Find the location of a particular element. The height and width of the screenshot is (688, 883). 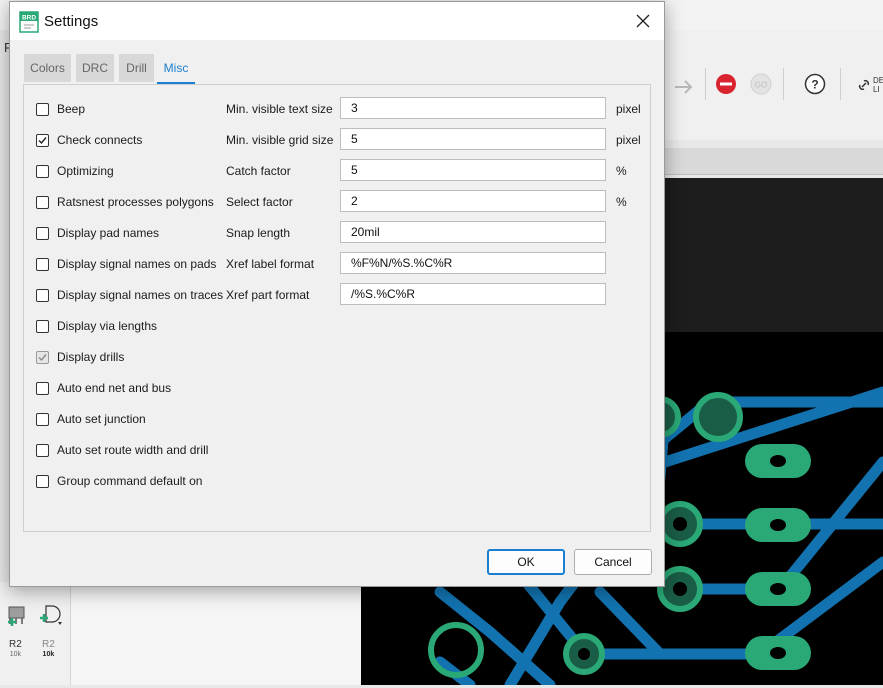

xref-part-format-label: Xref part format is located at coordinates (268, 295).